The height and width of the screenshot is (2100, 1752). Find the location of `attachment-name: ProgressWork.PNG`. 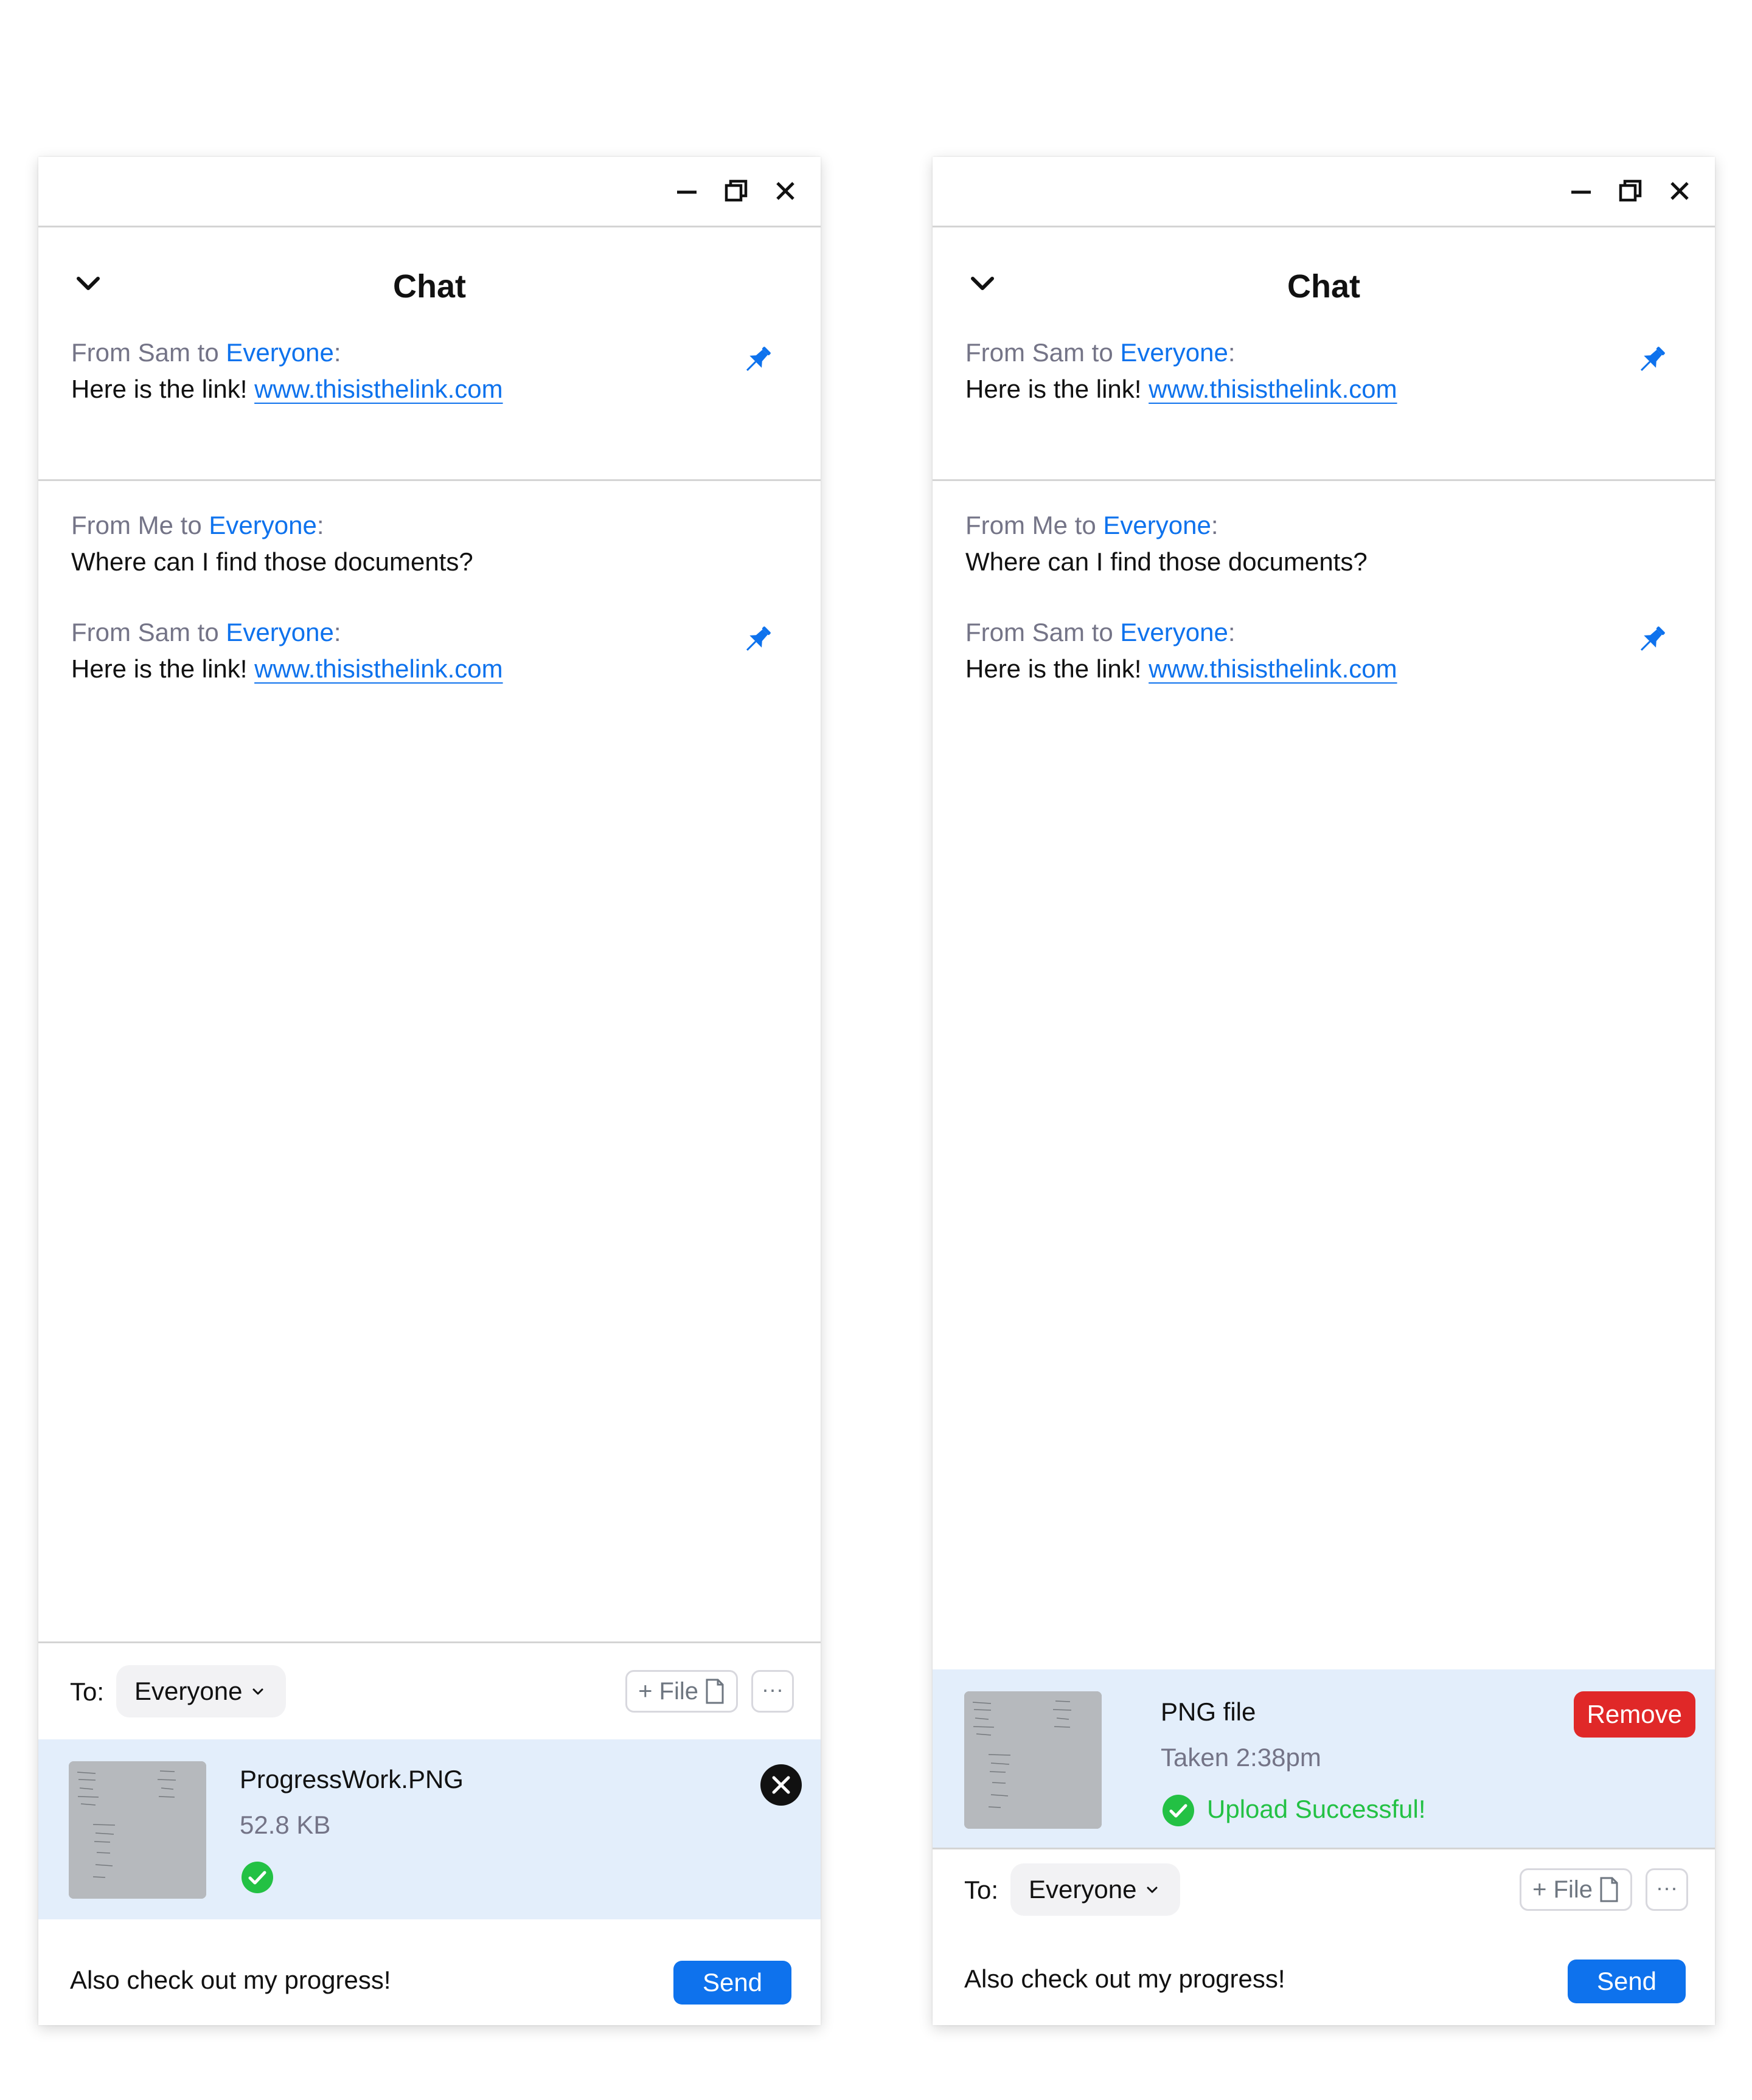

attachment-name: ProgressWork.PNG is located at coordinates (352, 1779).